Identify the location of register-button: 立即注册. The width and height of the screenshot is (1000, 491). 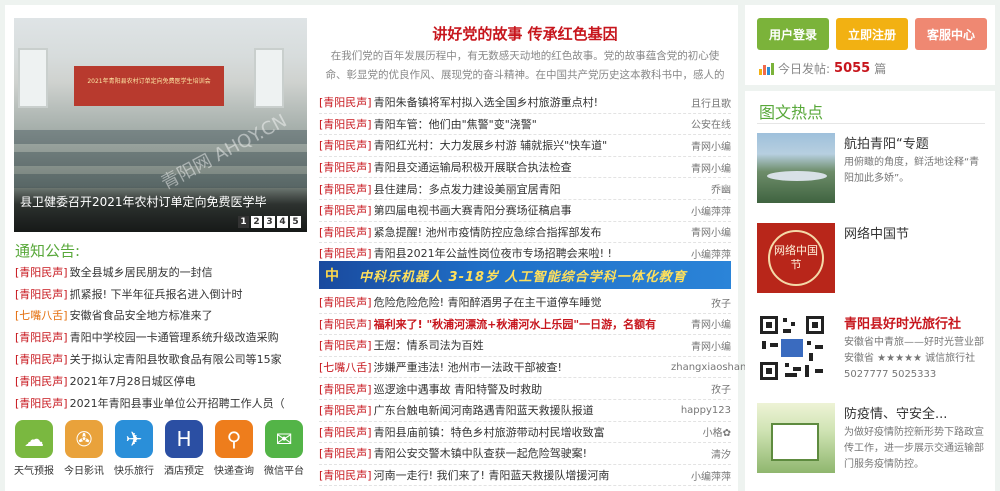
(872, 34).